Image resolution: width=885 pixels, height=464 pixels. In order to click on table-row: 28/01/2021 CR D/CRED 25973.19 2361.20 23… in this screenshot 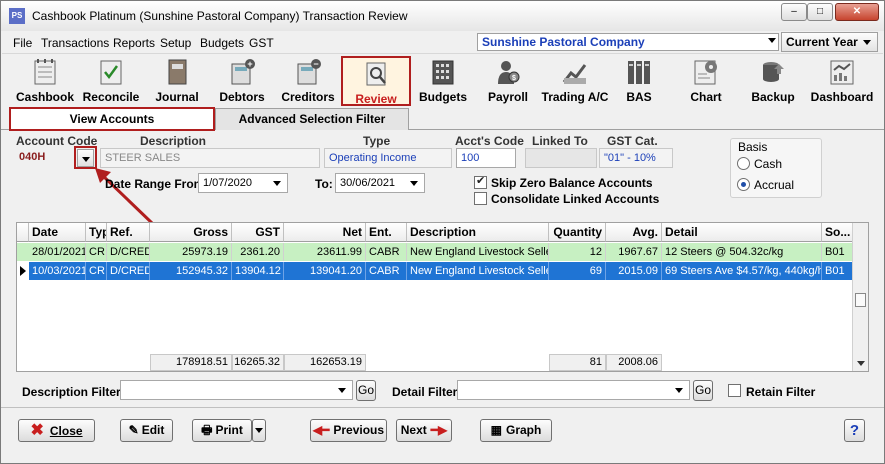, I will do `click(435, 252)`.